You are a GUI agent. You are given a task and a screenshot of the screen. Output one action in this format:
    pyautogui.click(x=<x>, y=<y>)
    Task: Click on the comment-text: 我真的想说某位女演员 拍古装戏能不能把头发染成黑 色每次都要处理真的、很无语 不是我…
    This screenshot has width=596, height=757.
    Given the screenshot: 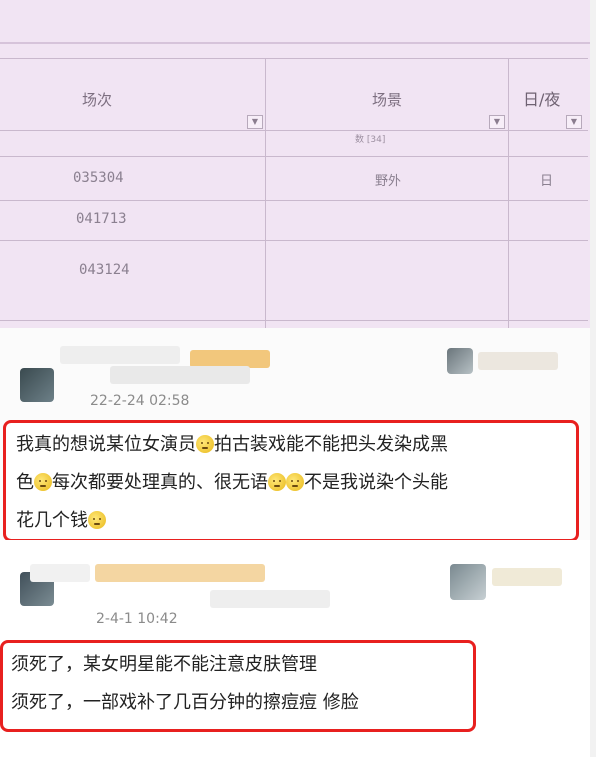 What is the action you would take?
    pyautogui.click(x=291, y=483)
    